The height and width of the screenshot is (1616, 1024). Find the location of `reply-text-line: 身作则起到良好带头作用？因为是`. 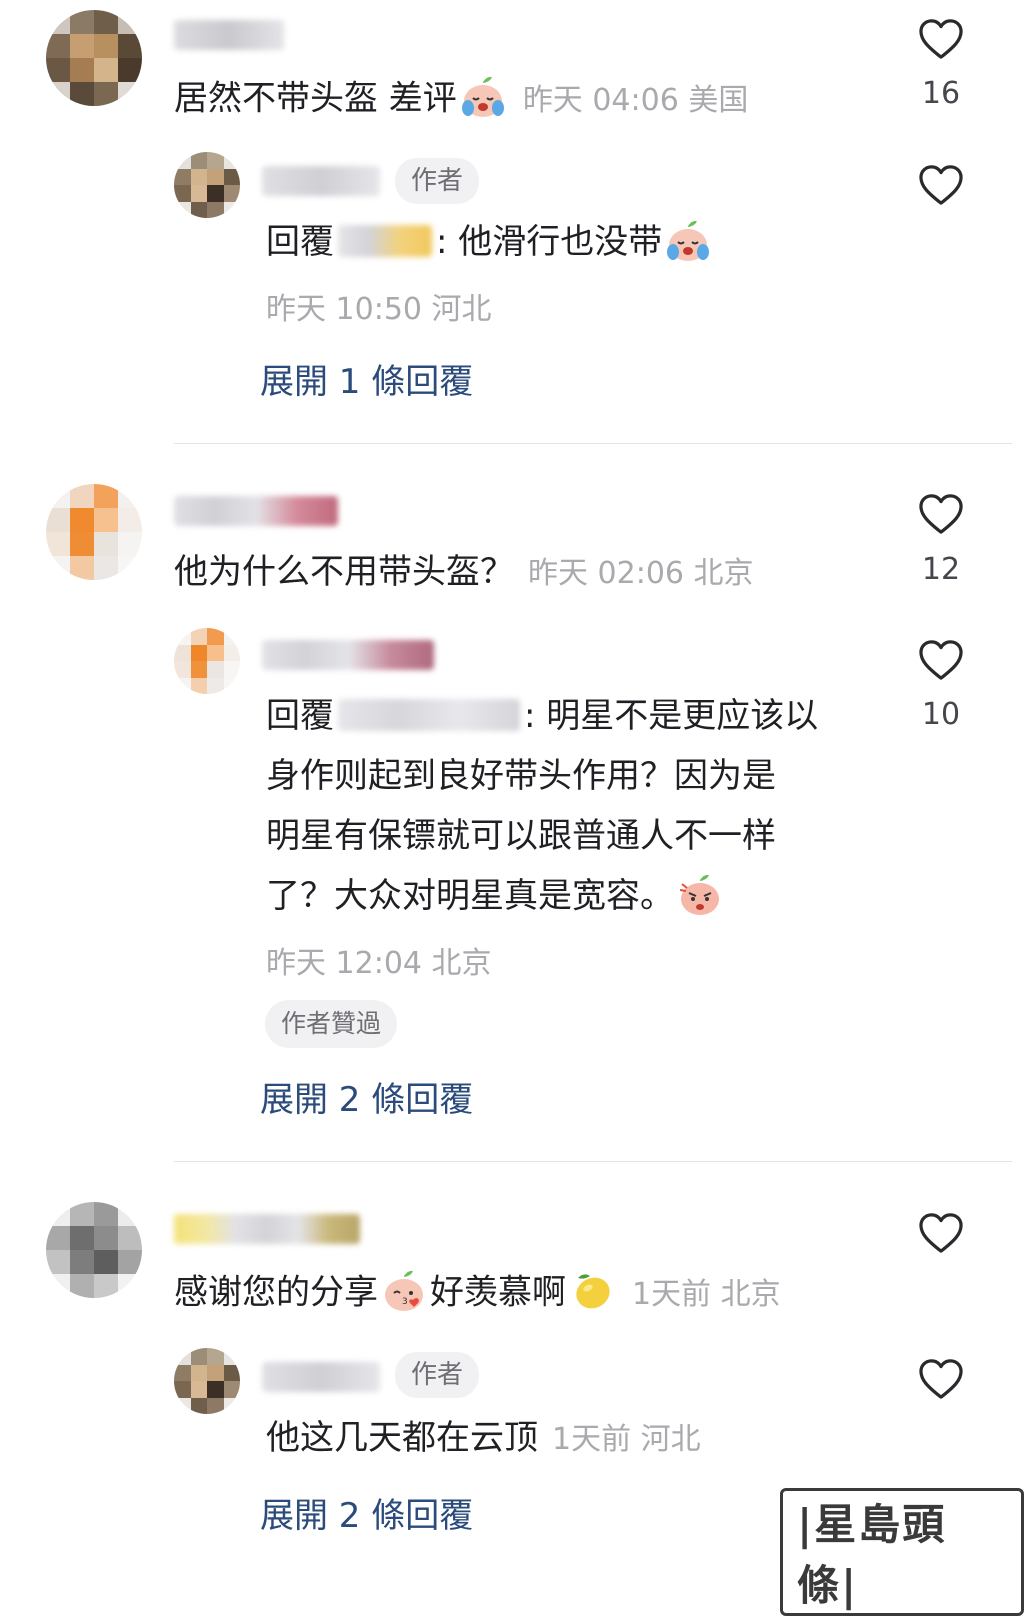

reply-text-line: 身作则起到良好带头作用？因为是 is located at coordinates (521, 776).